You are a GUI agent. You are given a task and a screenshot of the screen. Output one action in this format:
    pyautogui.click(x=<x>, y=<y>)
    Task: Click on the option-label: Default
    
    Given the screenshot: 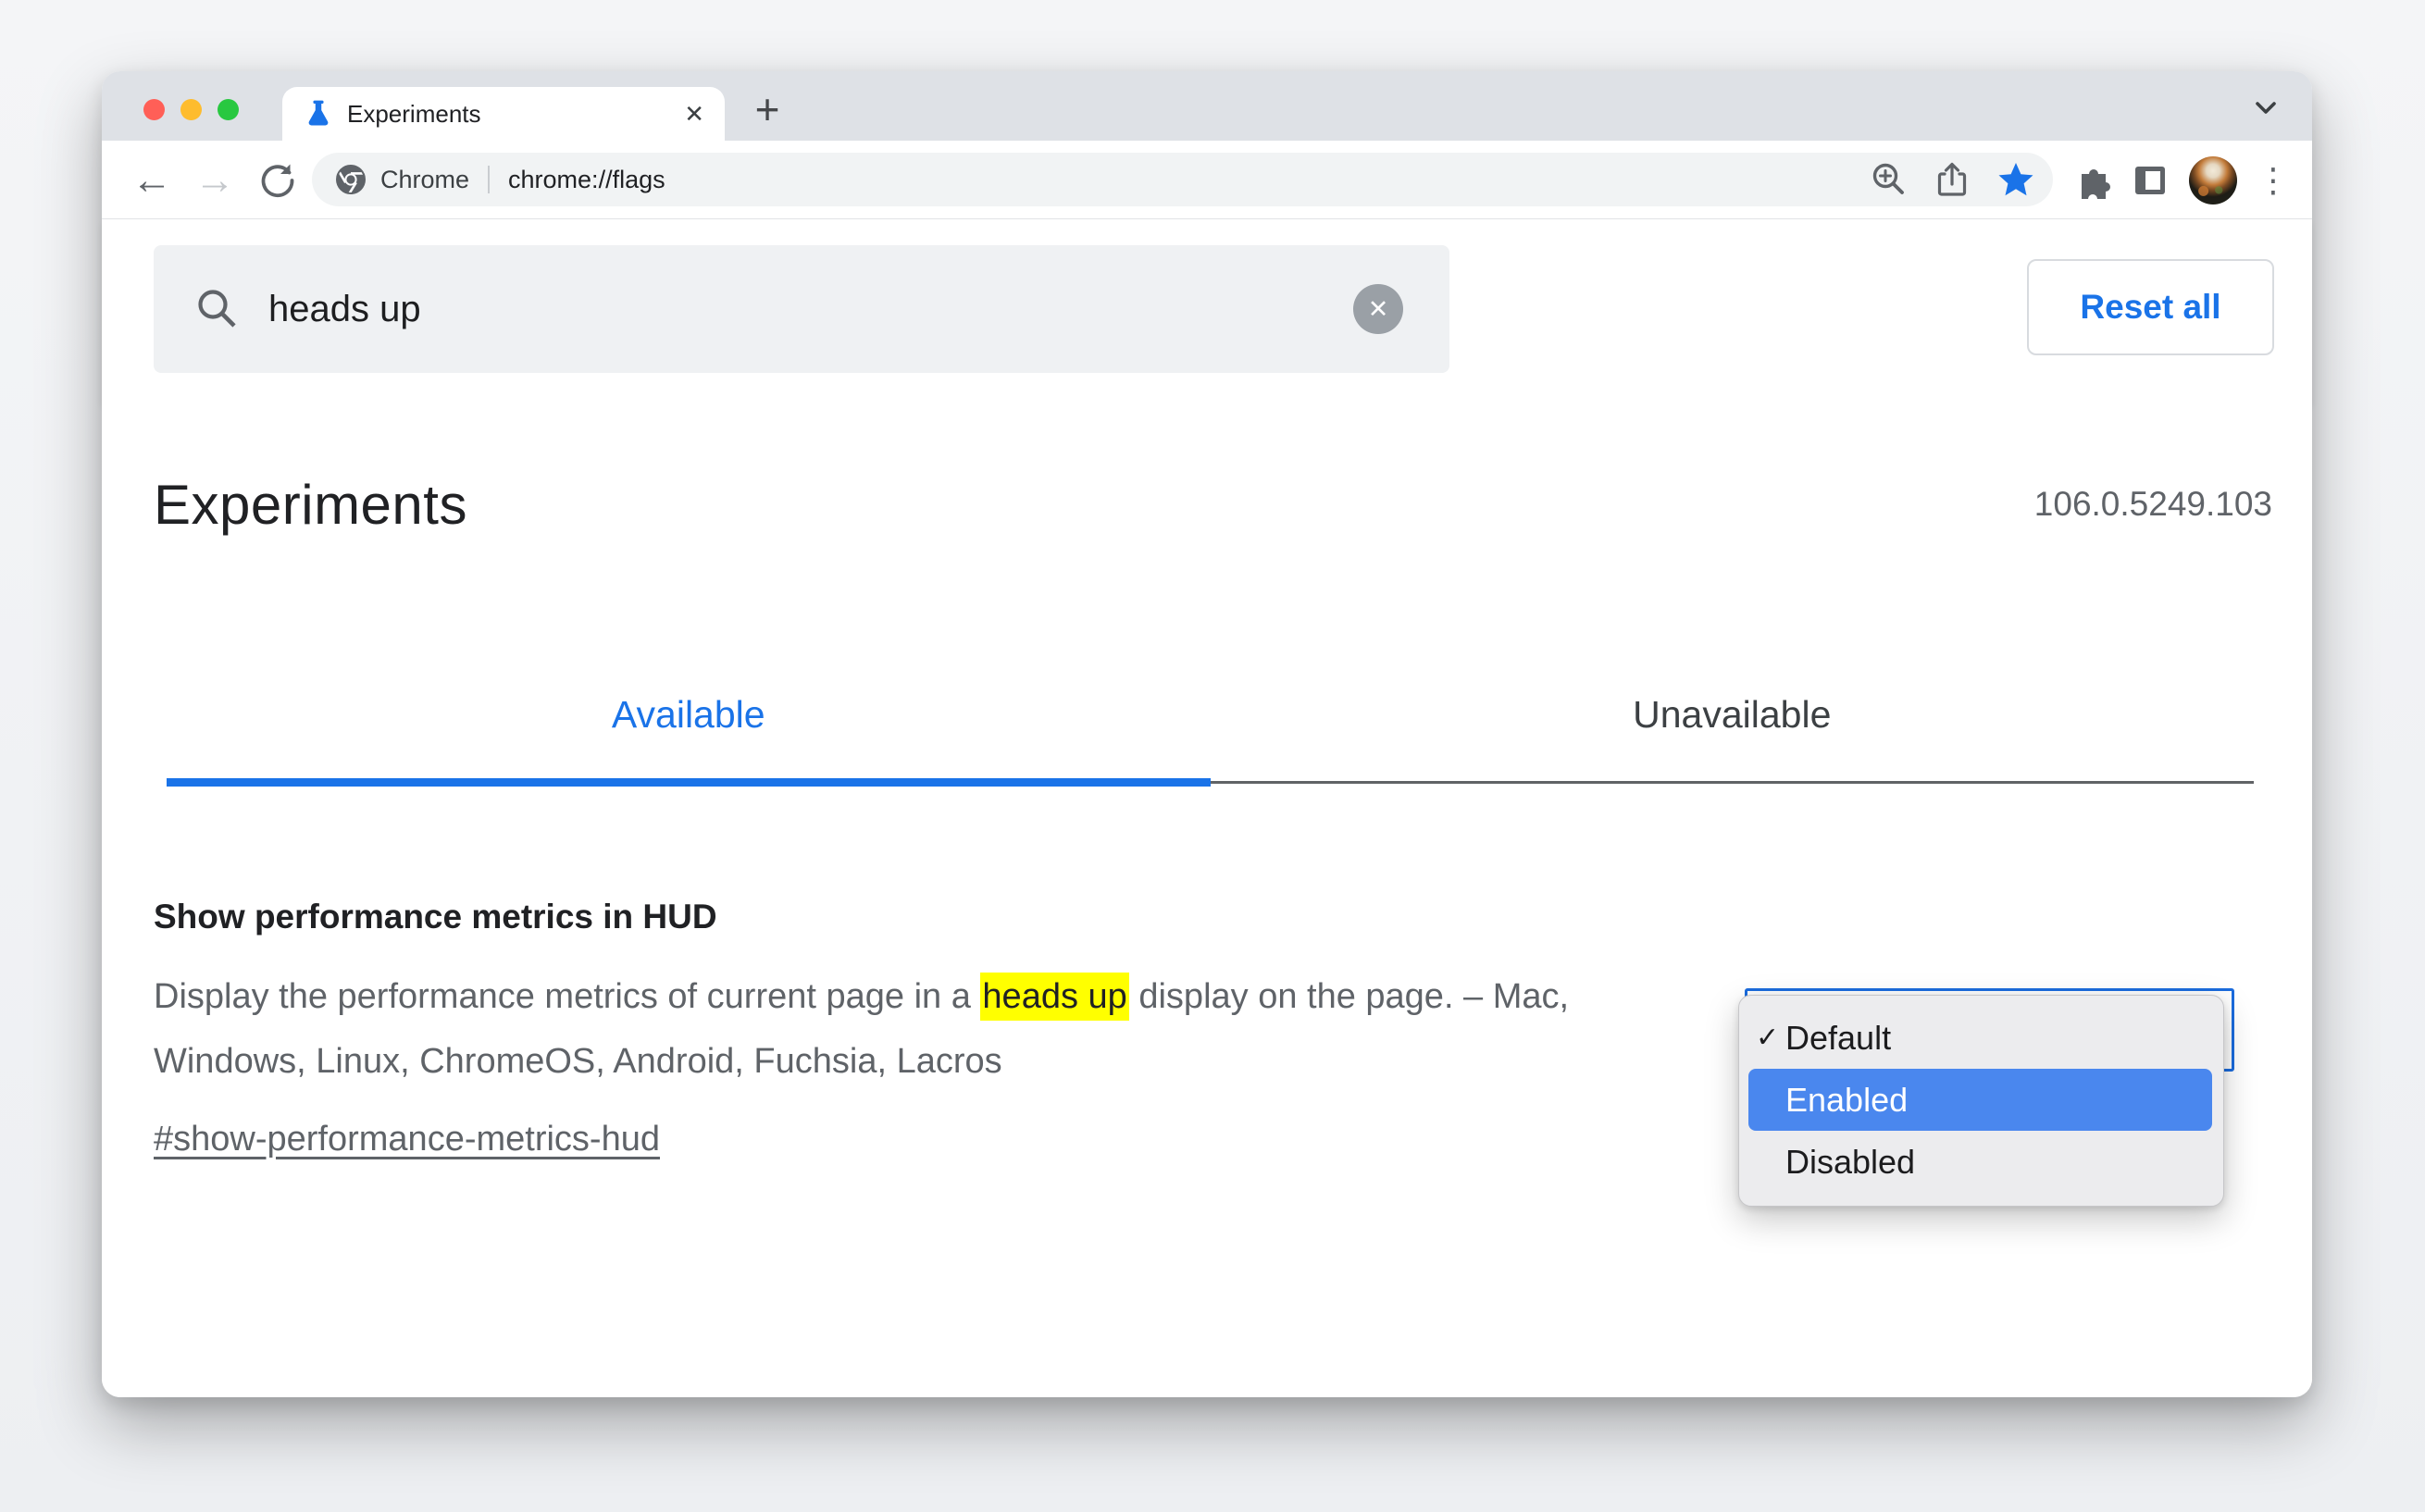 What is the action you would take?
    pyautogui.click(x=1838, y=1037)
    